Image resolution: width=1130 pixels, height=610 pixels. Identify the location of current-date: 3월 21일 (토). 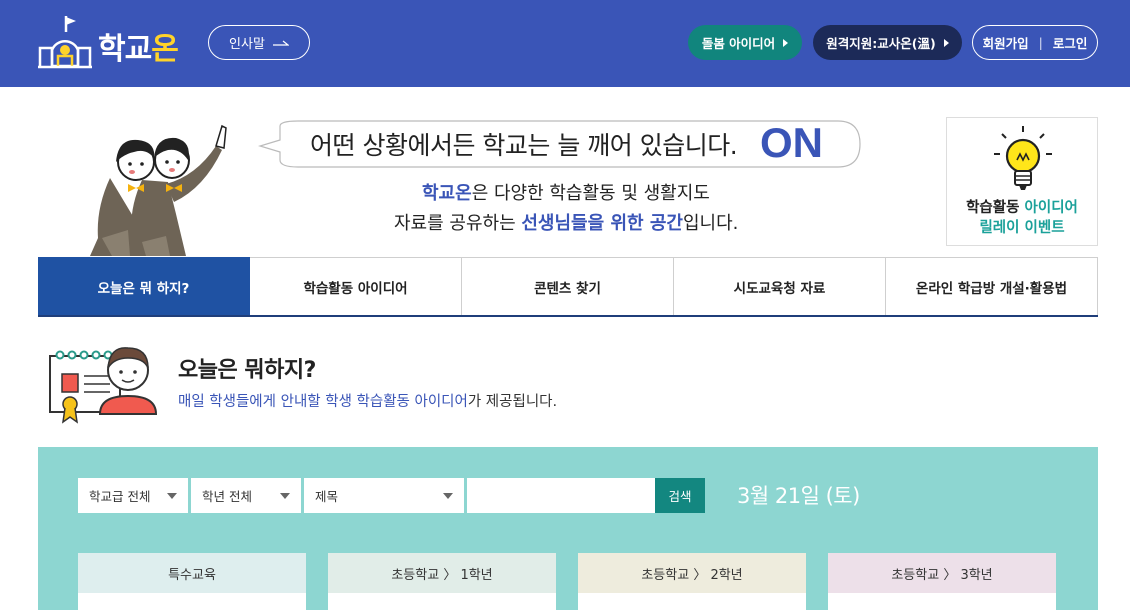
(798, 496).